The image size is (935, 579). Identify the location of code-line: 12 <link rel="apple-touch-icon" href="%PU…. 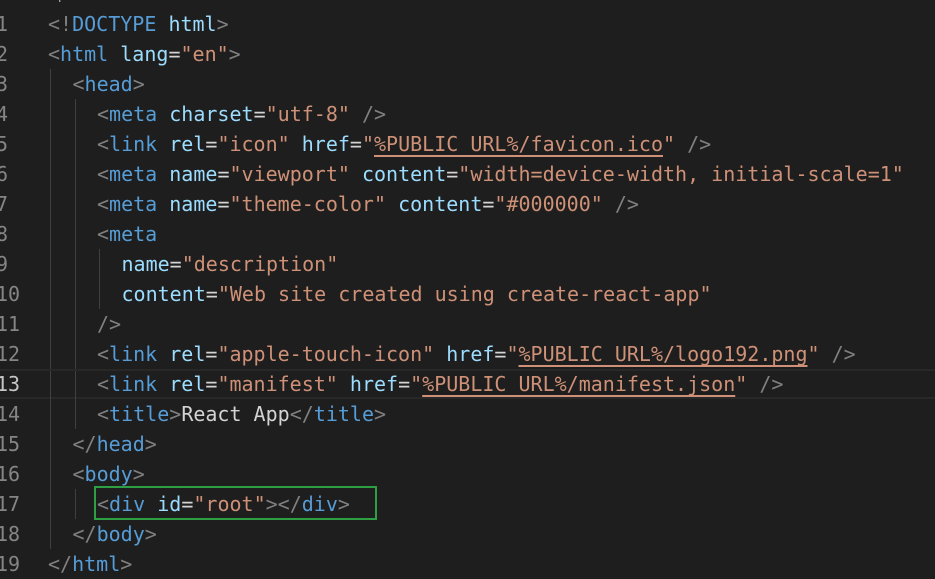
(467, 354).